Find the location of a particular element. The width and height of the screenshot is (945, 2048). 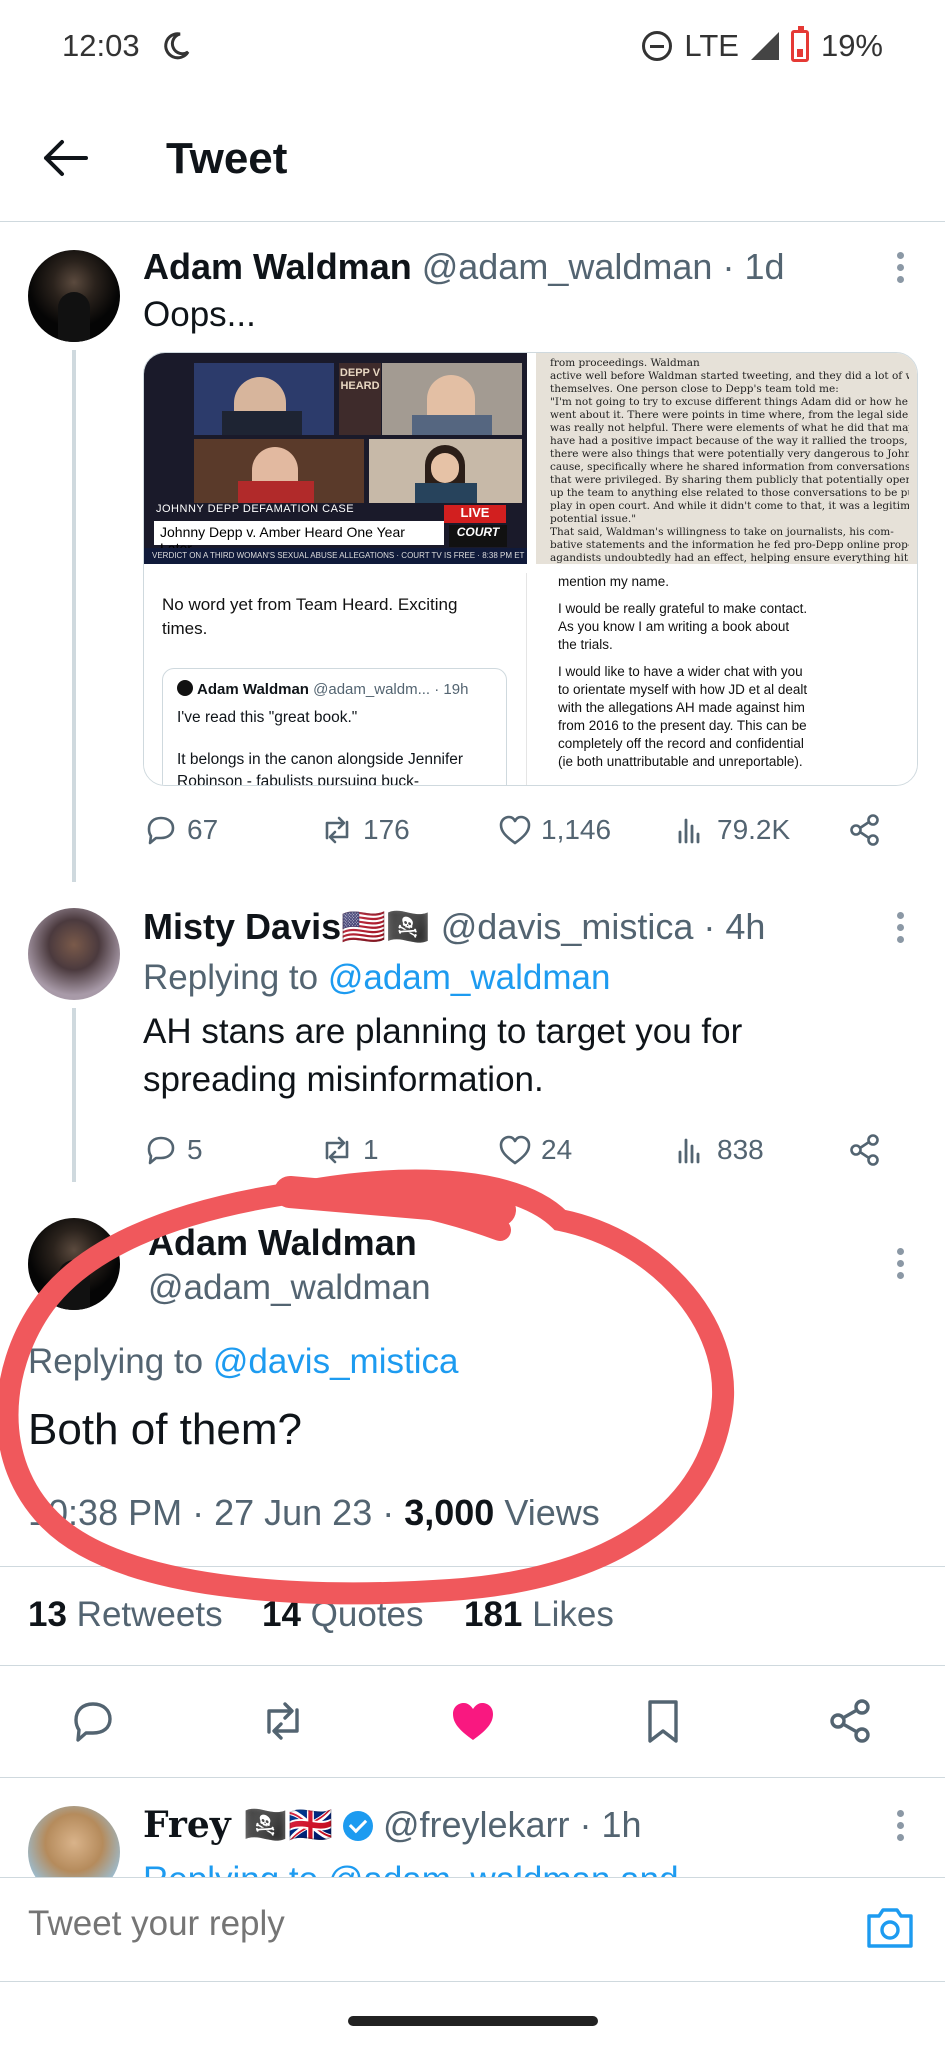

like-button: 24 is located at coordinates (534, 1150).